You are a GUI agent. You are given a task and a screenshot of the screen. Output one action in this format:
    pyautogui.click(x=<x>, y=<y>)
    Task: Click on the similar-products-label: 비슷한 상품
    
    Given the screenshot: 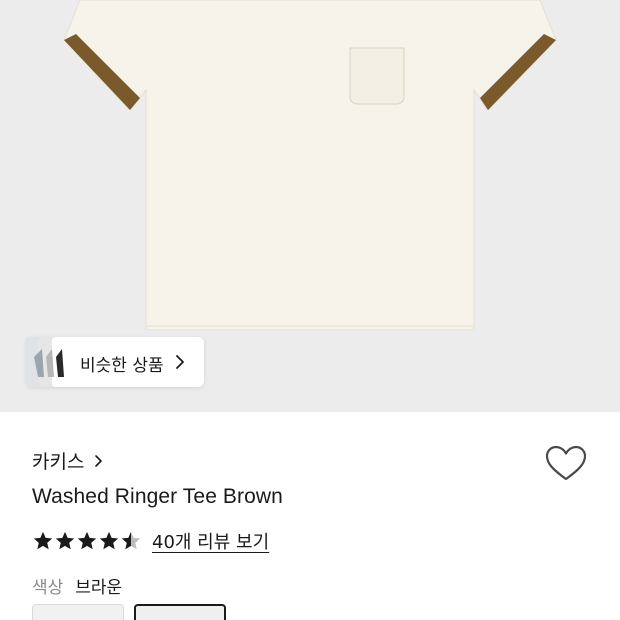 What is the action you would take?
    pyautogui.click(x=122, y=366)
    